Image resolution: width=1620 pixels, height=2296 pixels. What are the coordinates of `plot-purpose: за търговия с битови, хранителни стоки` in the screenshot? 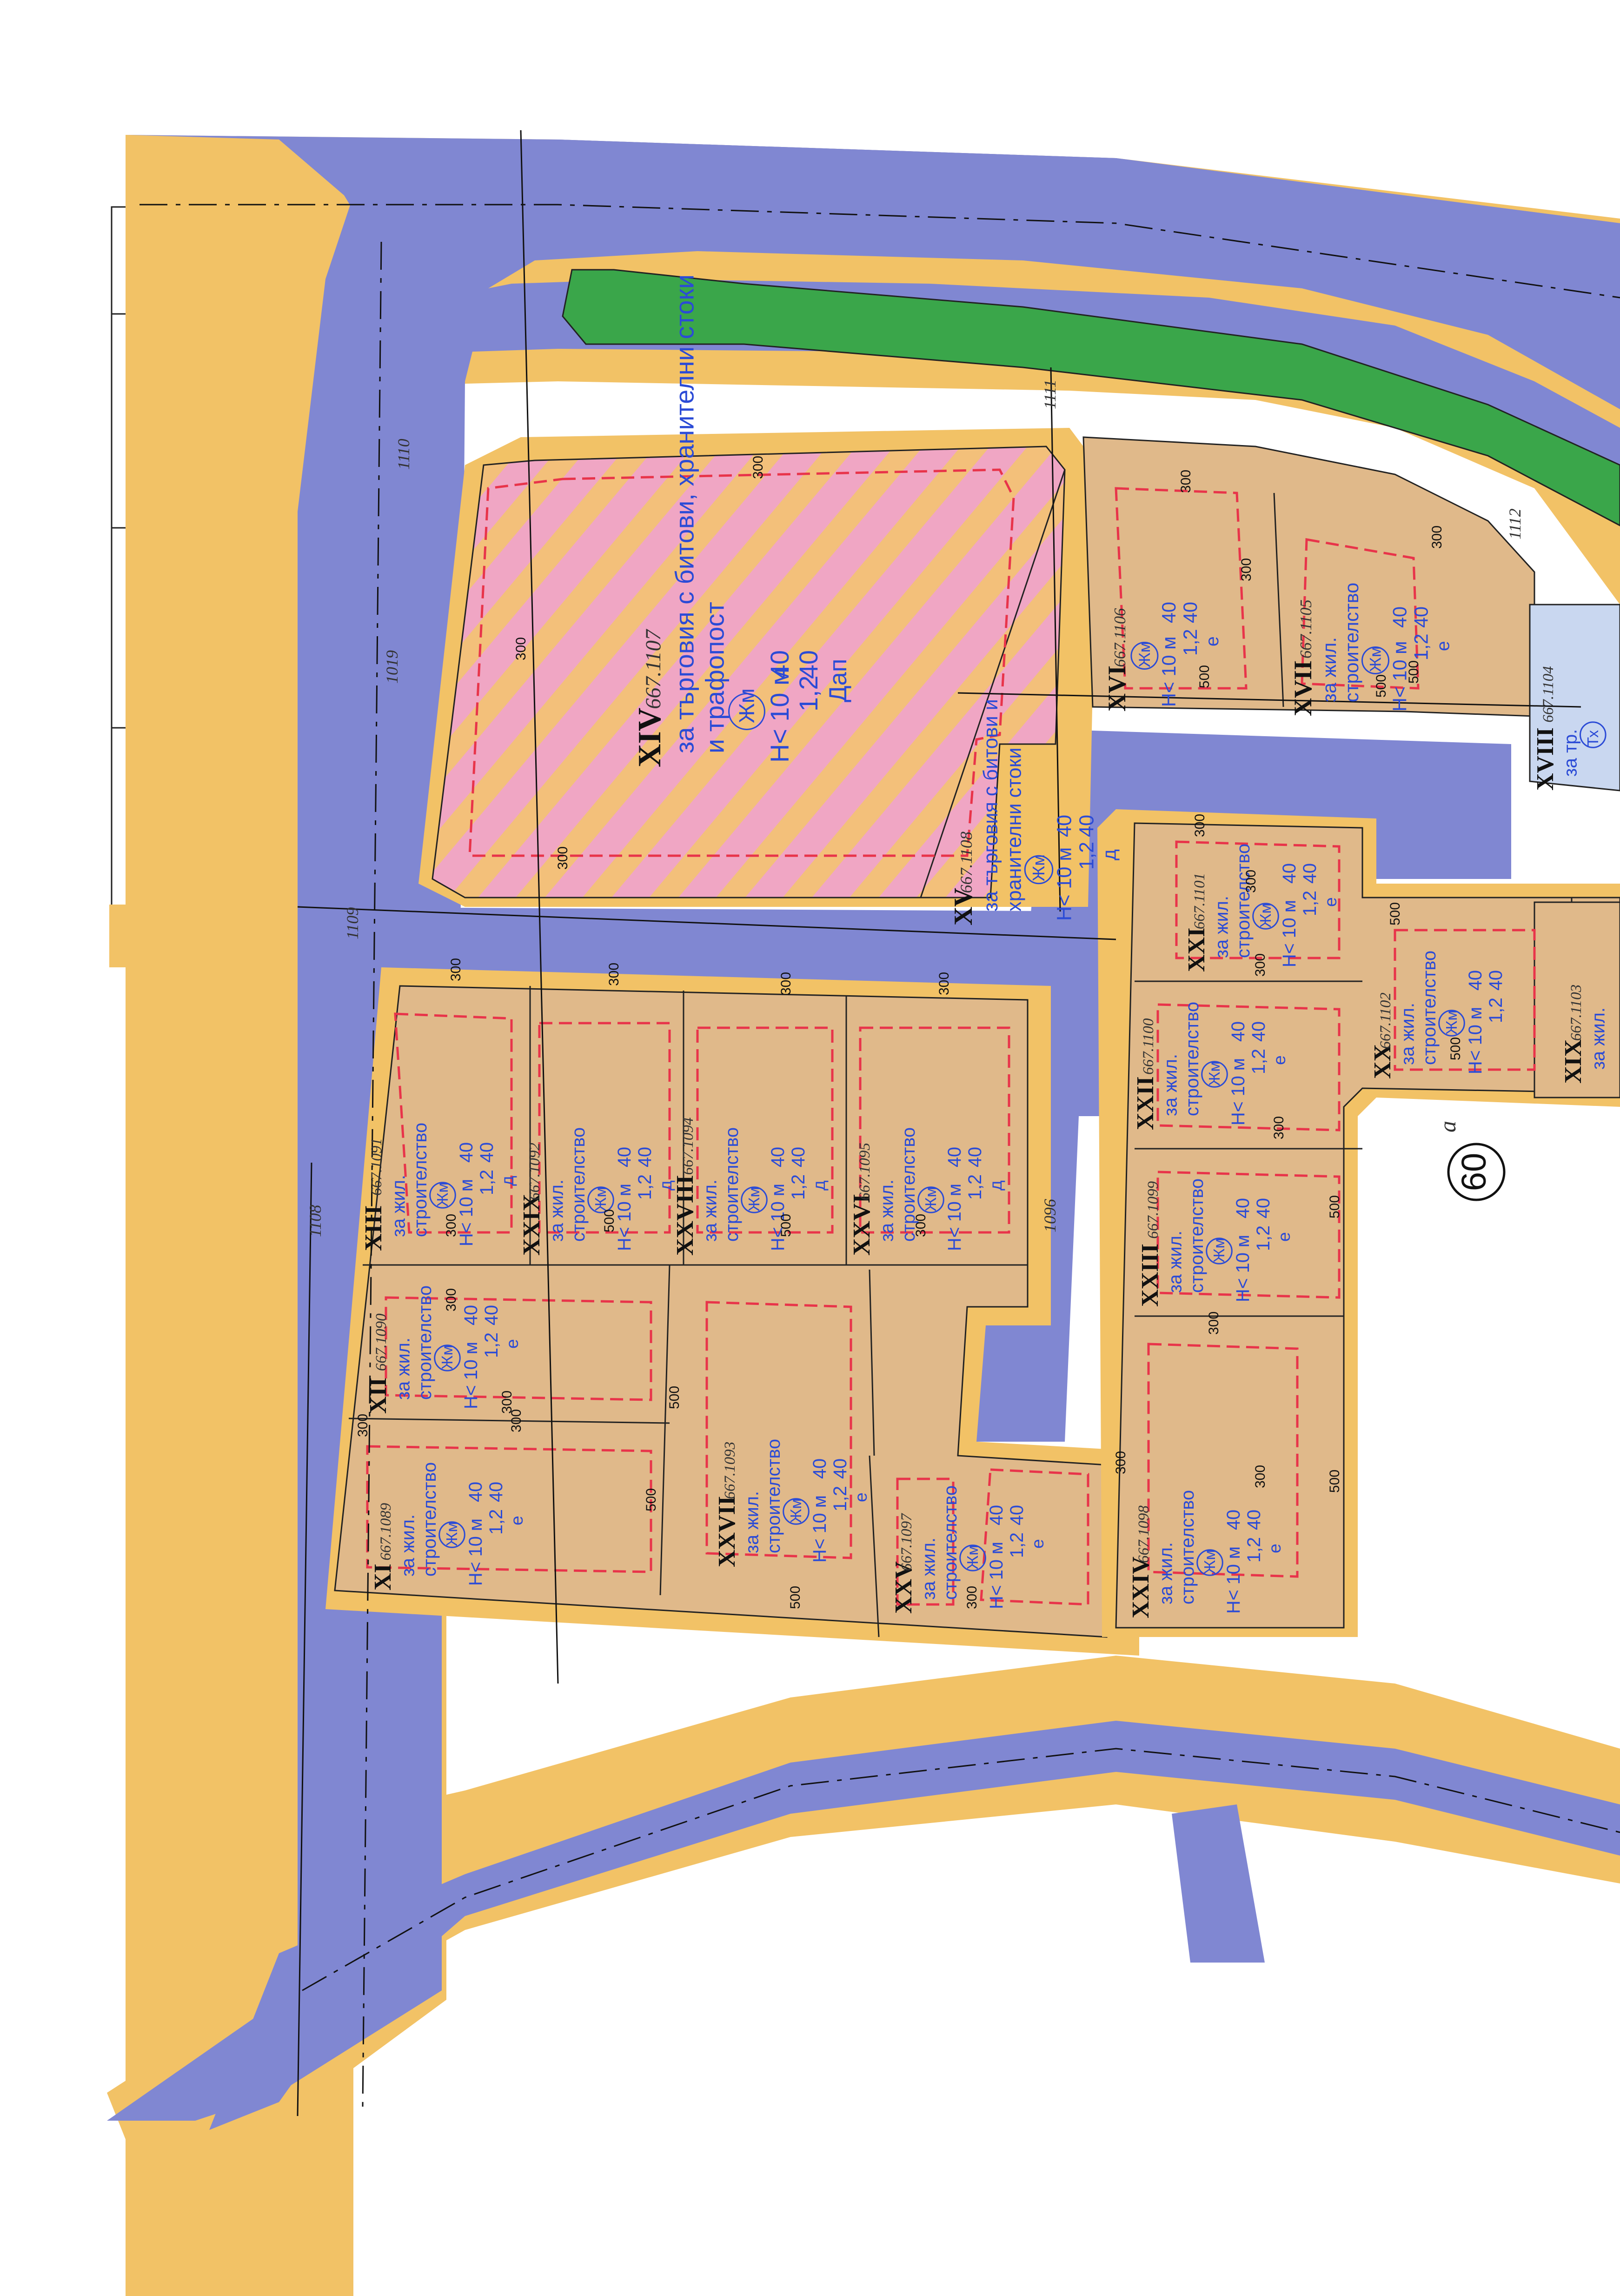 It's located at (684, 514).